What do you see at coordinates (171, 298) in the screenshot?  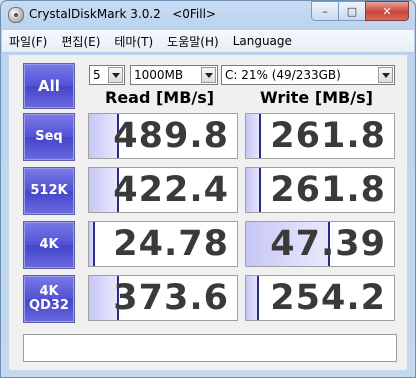 I see `4k-qd32-read-value: 373.6` at bounding box center [171, 298].